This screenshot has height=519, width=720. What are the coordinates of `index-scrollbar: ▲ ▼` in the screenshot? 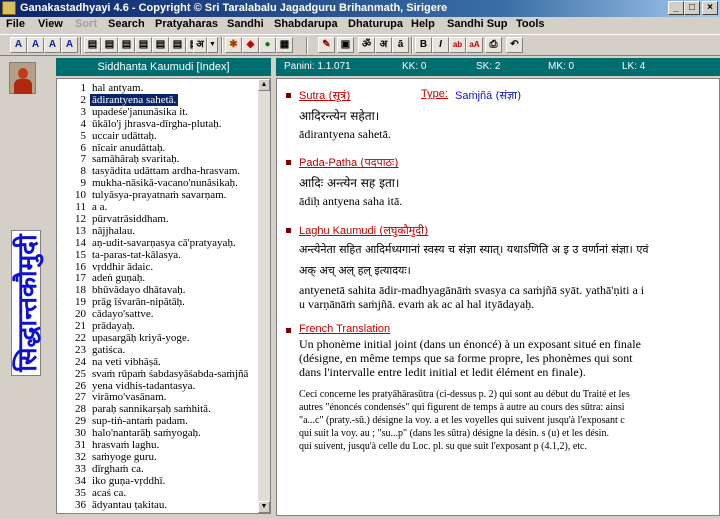 It's located at (264, 296).